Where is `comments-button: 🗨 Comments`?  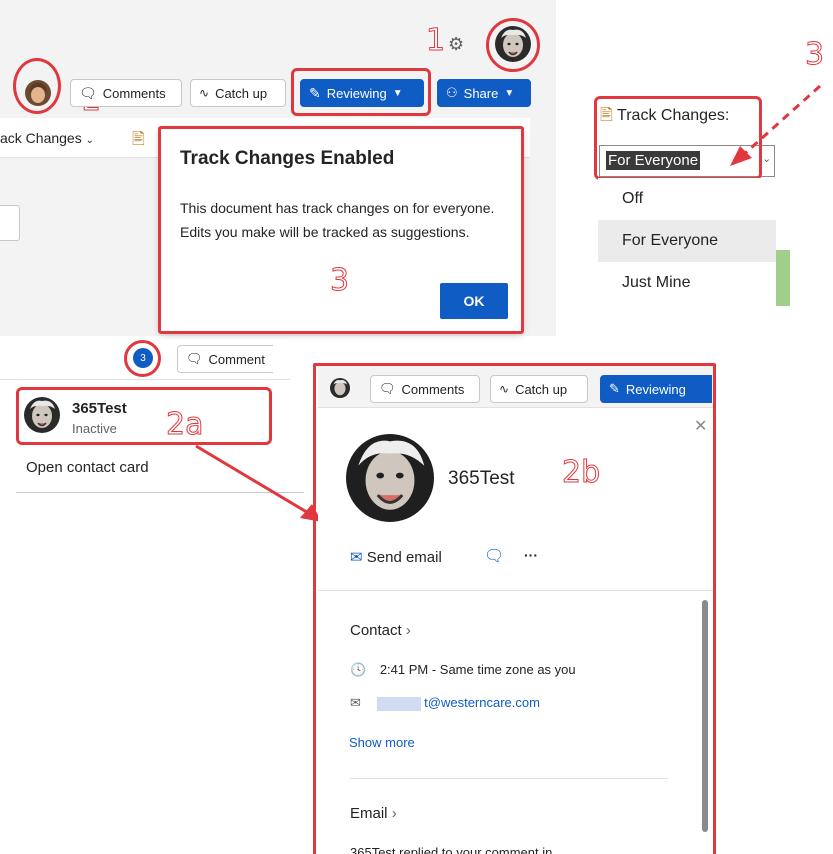 comments-button: 🗨 Comments is located at coordinates (126, 93).